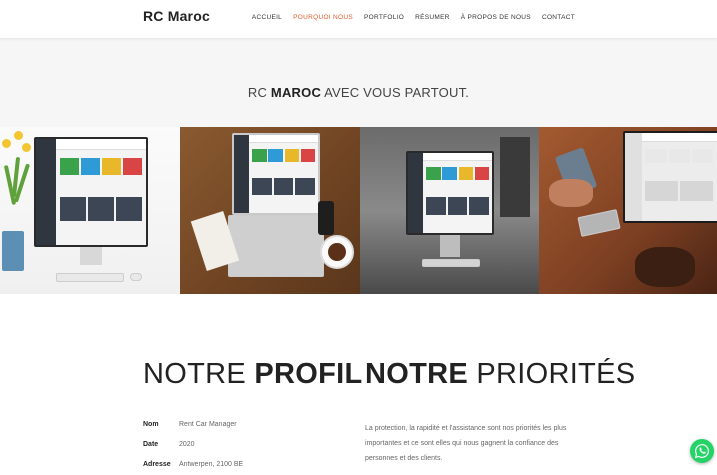 The height and width of the screenshot is (475, 717). I want to click on brand-logo: RC Maroc, so click(176, 16).